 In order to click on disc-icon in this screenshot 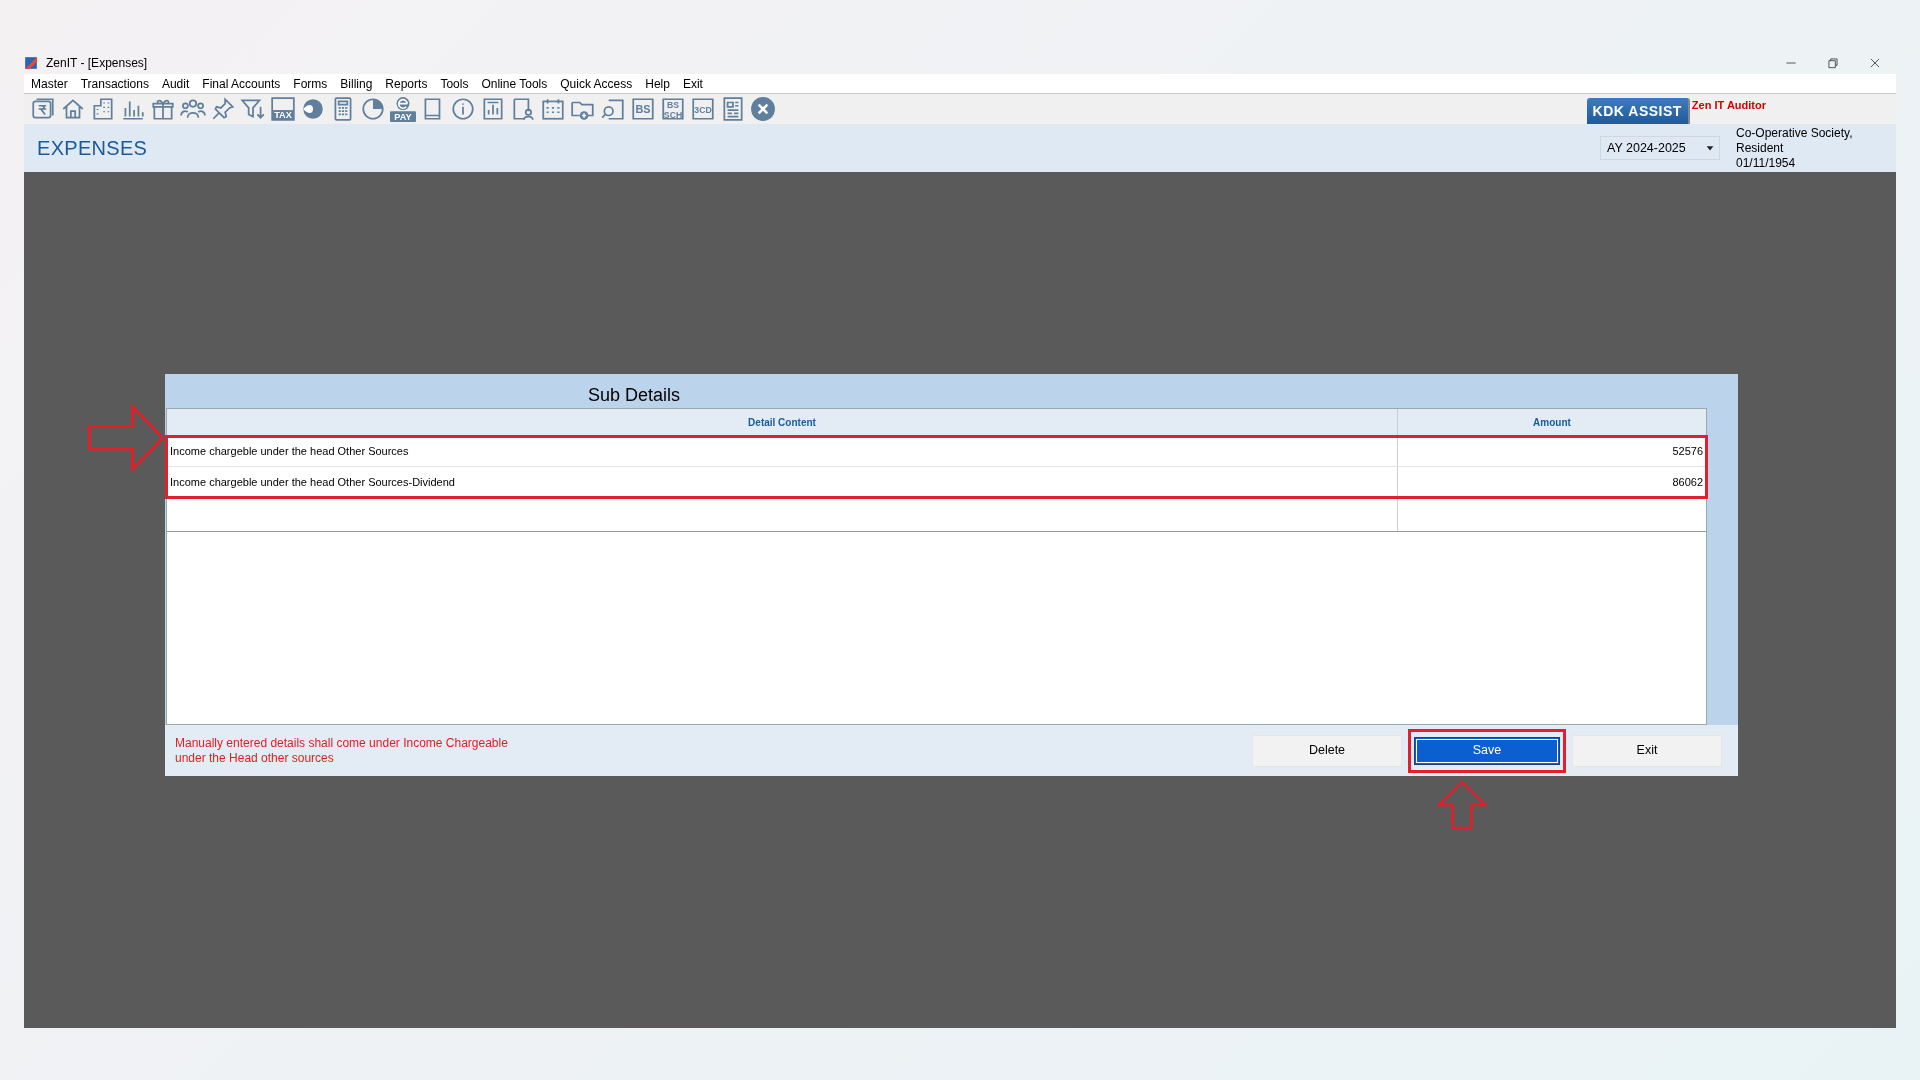, I will do `click(313, 109)`.